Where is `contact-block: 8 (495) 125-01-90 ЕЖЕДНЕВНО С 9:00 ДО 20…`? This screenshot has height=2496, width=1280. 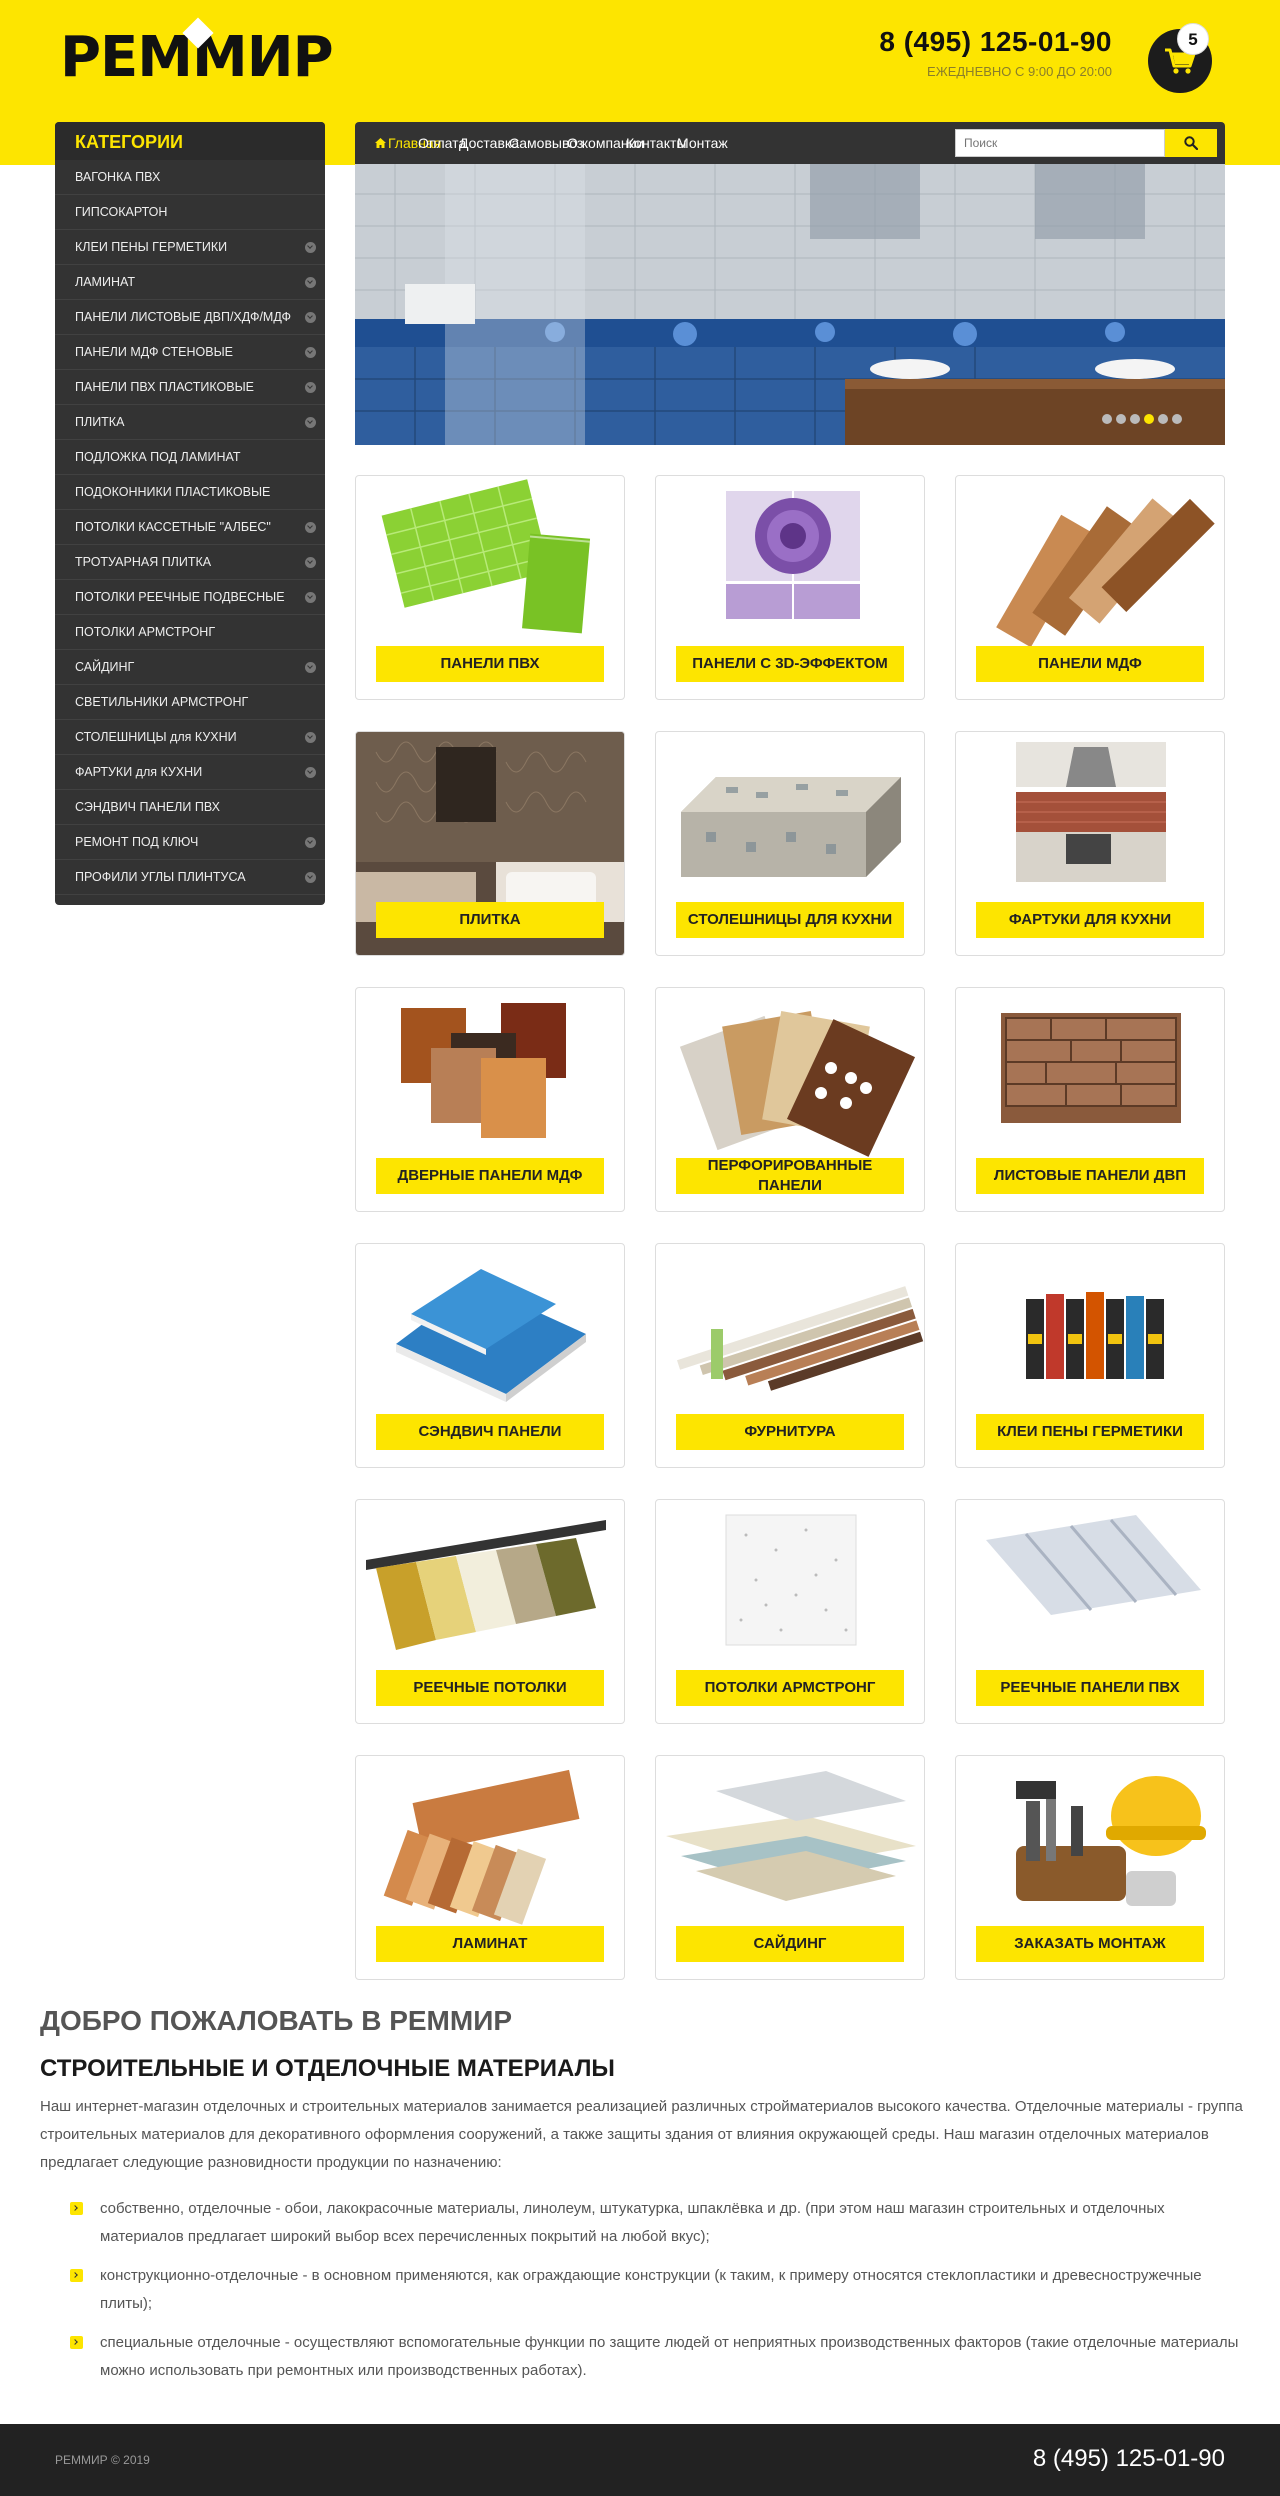 contact-block: 8 (495) 125-01-90 ЕЖЕДНЕВНО С 9:00 ДО 20… is located at coordinates (995, 52).